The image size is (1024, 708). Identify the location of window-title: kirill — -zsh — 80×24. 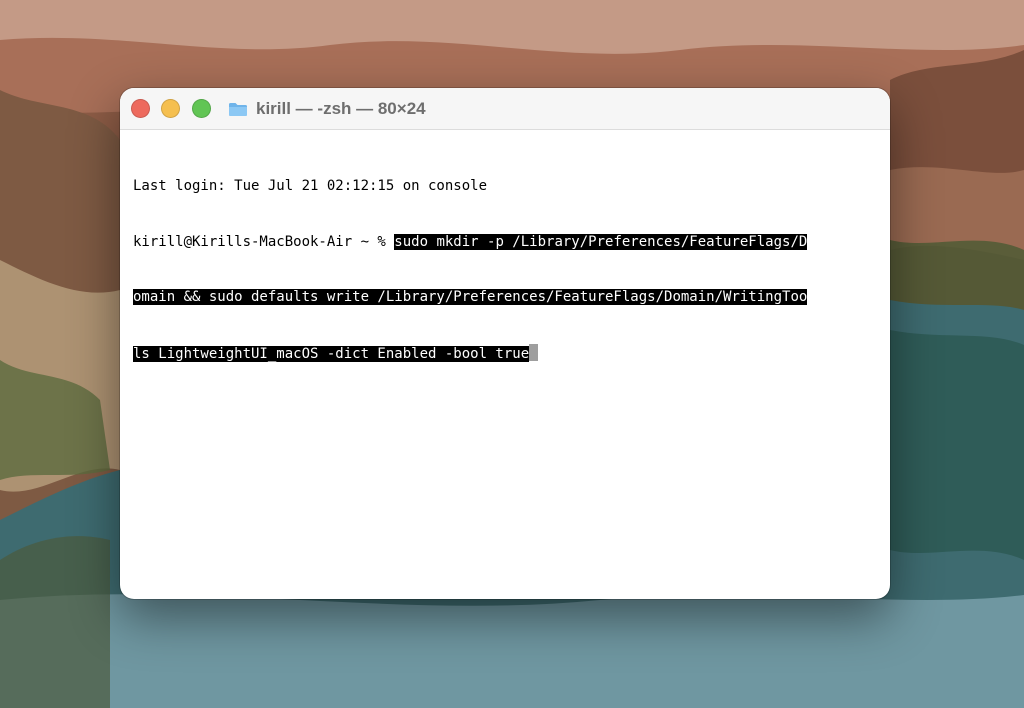
(327, 109).